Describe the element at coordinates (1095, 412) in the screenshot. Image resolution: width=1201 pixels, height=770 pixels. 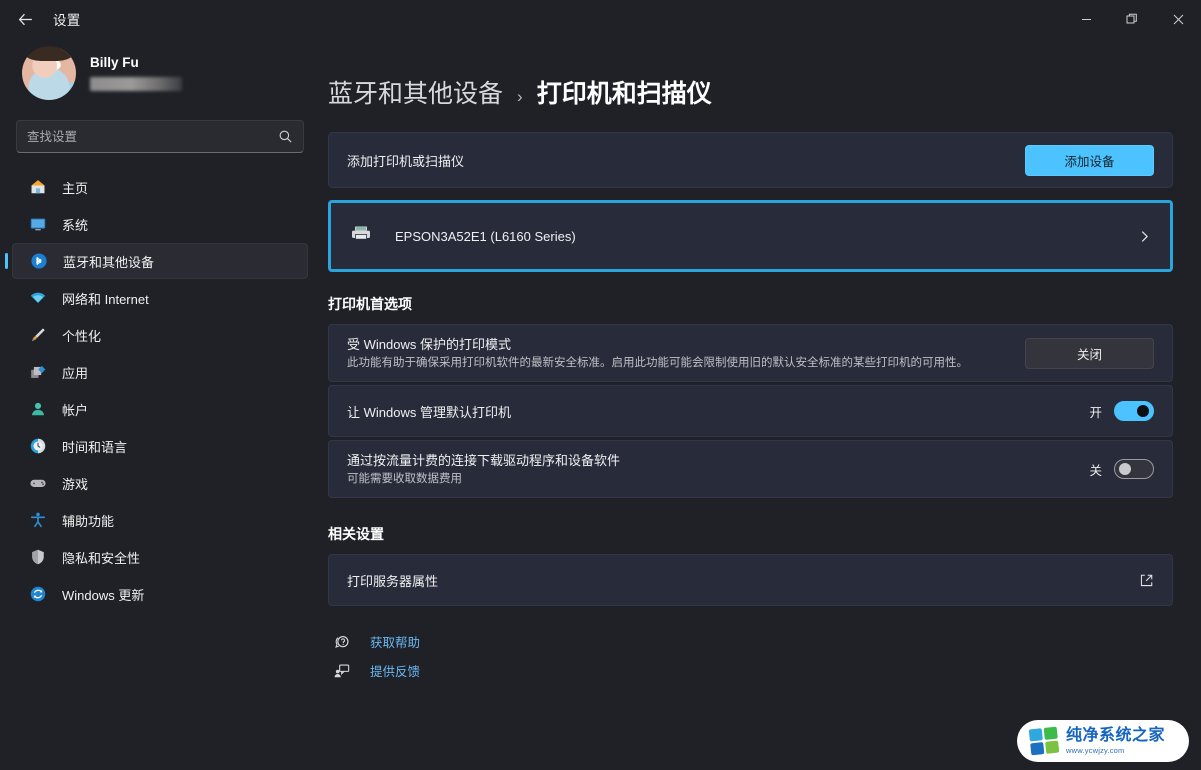
I see `manage-default-printer-state: 开` at that location.